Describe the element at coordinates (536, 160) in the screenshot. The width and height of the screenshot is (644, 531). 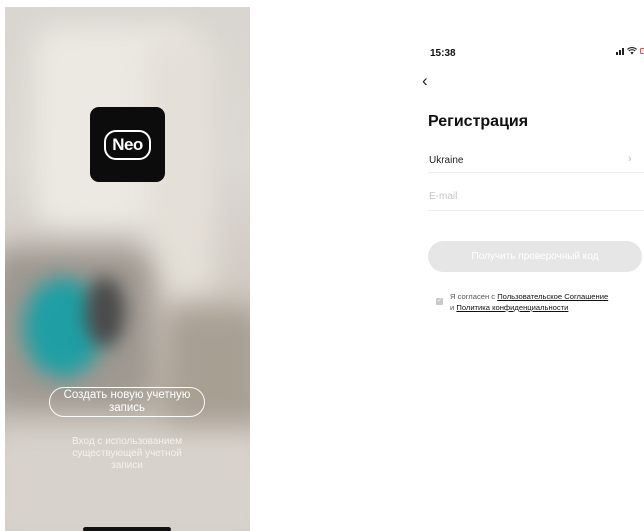
I see `country-selector: Ukraine ›` at that location.